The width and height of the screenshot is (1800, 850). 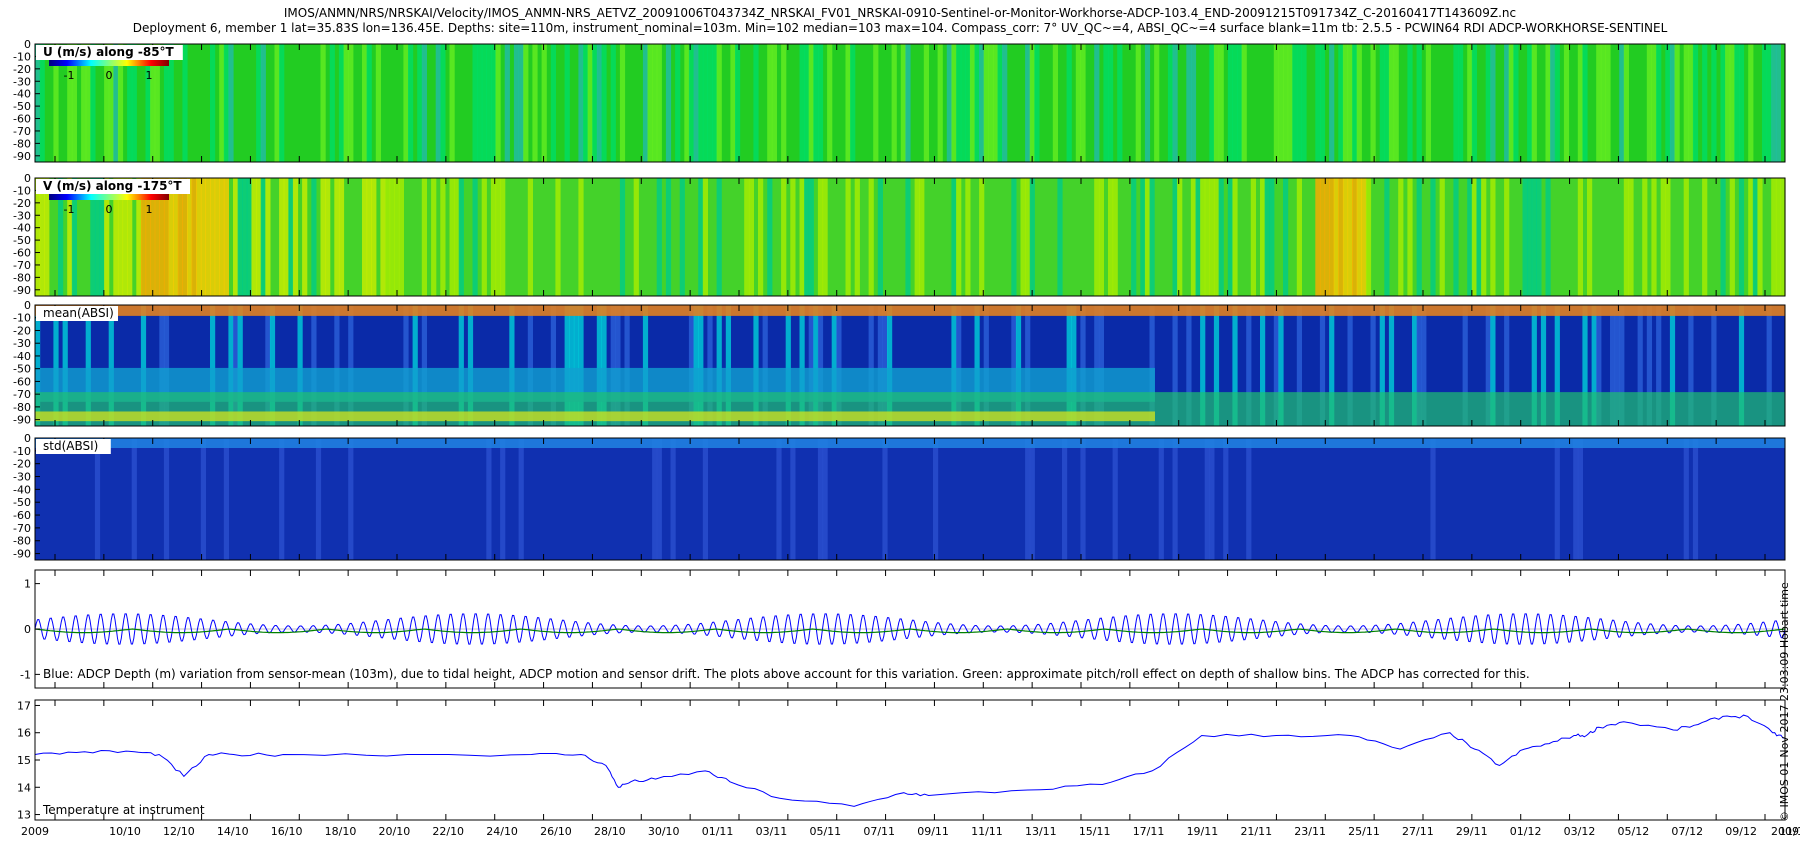 I want to click on temperature-annotation: Temperature at instrument, so click(x=123, y=810).